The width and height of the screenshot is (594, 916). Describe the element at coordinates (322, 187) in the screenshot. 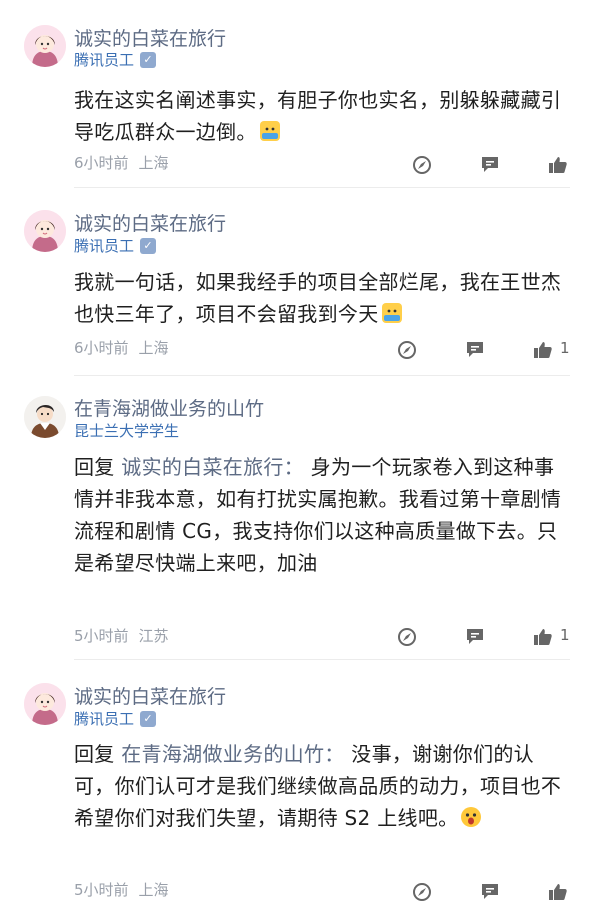

I see `divider` at that location.